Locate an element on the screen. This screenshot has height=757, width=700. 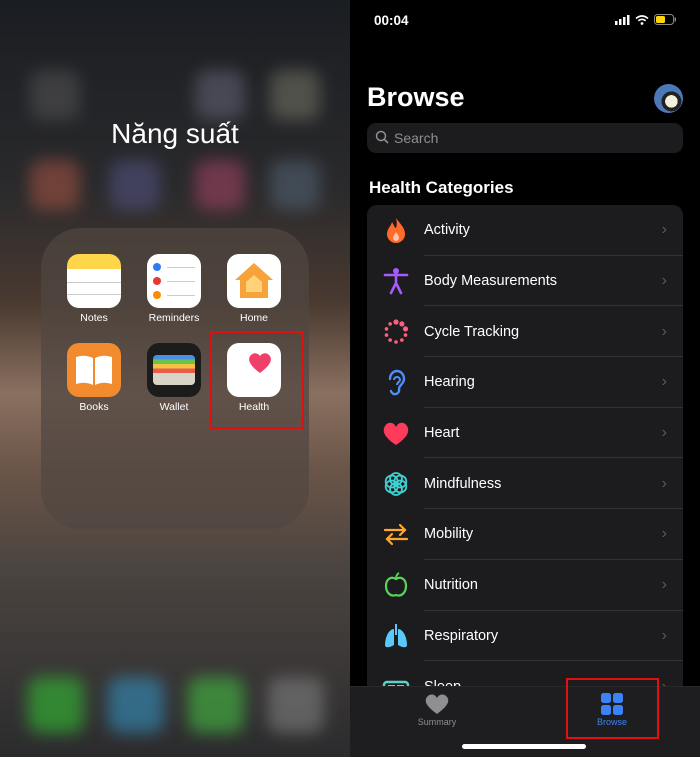
search-icon is located at coordinates (382, 138).